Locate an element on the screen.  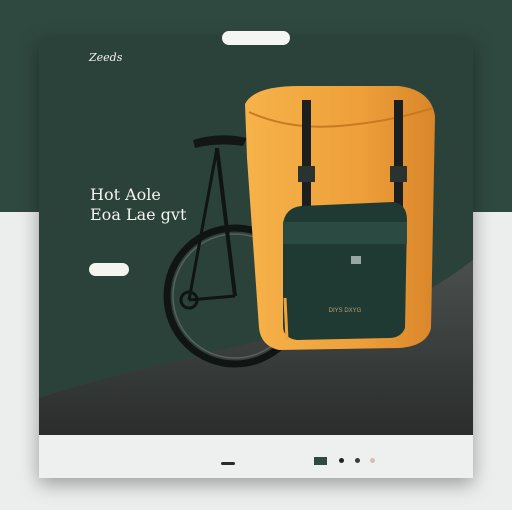
headline-line: Eoa Lae gvt is located at coordinates (138, 214).